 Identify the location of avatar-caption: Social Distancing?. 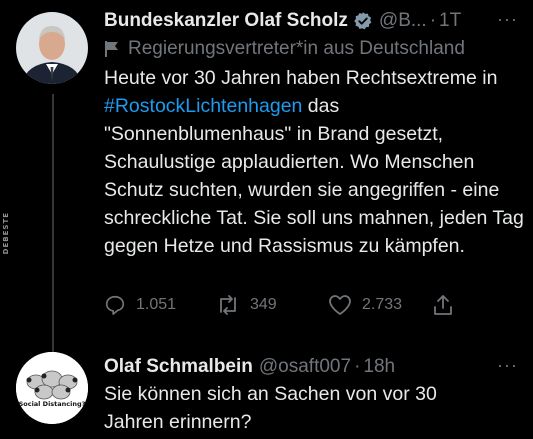
(52, 404).